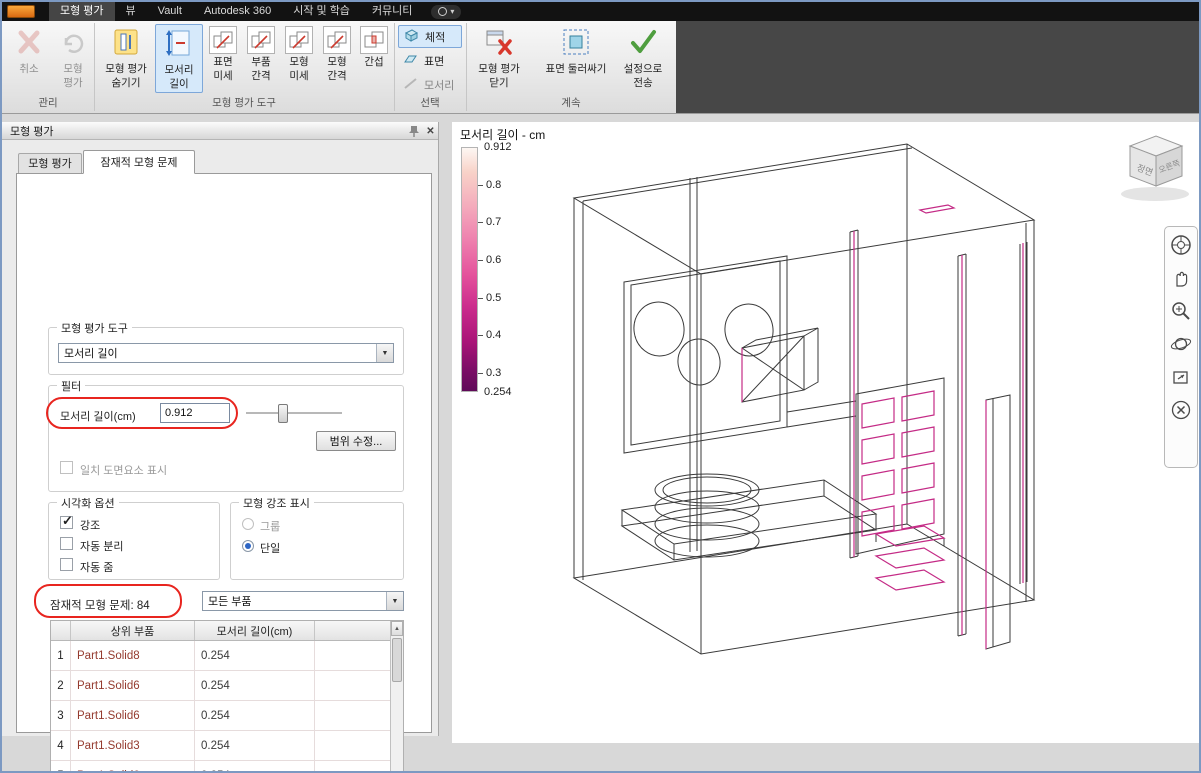  What do you see at coordinates (410, 61) in the screenshot?
I see `surface-icon` at bounding box center [410, 61].